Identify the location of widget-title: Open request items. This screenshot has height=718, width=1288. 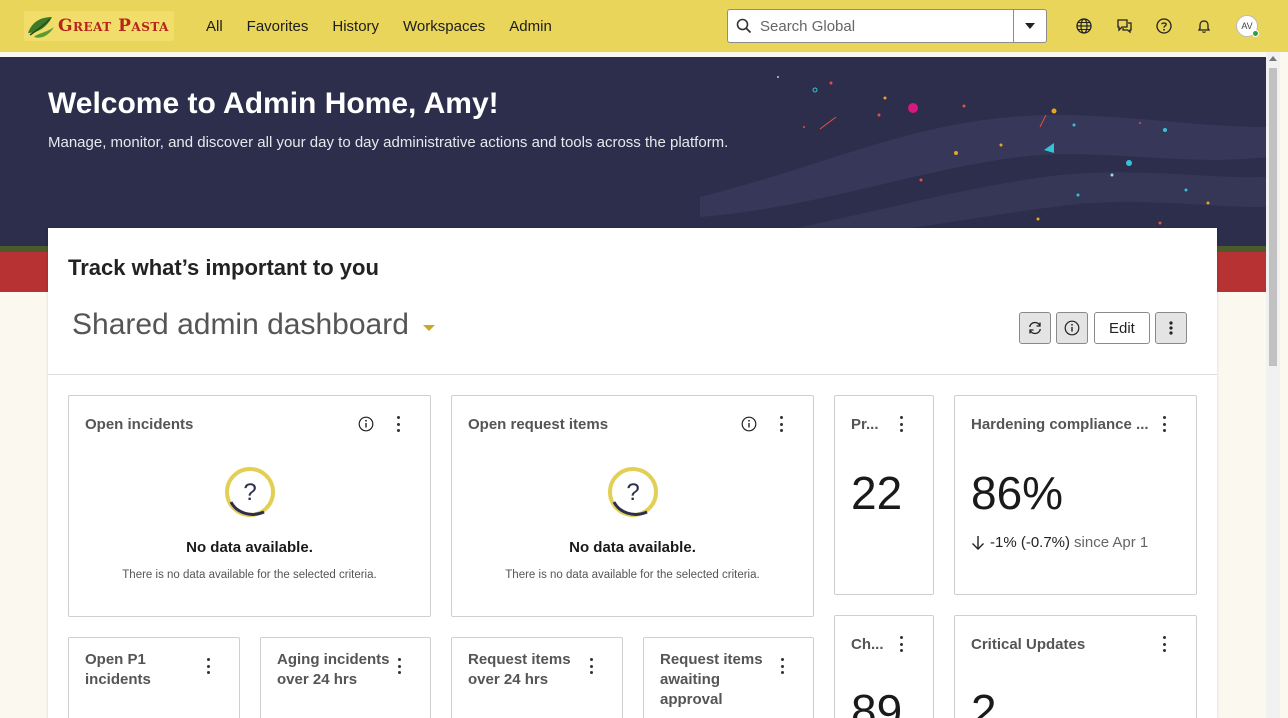
(538, 424).